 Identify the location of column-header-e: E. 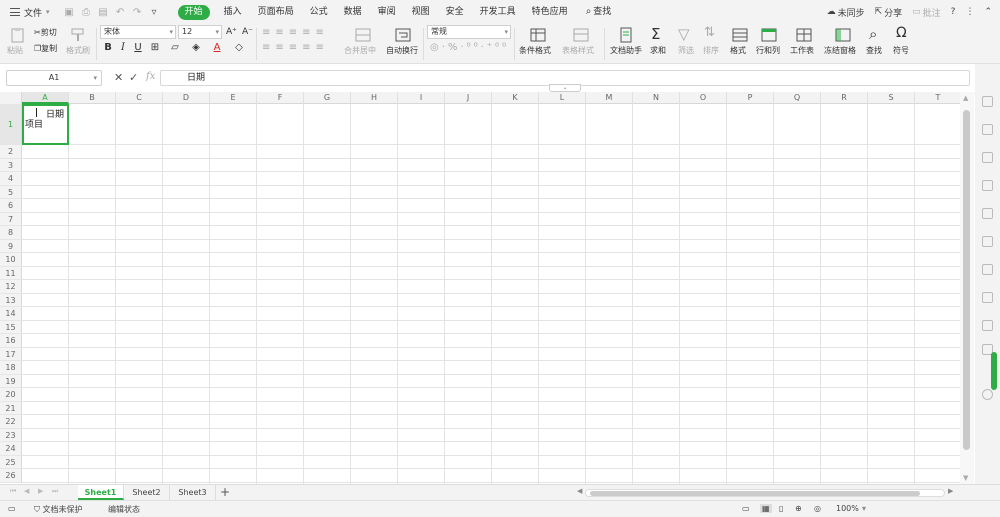
(233, 98).